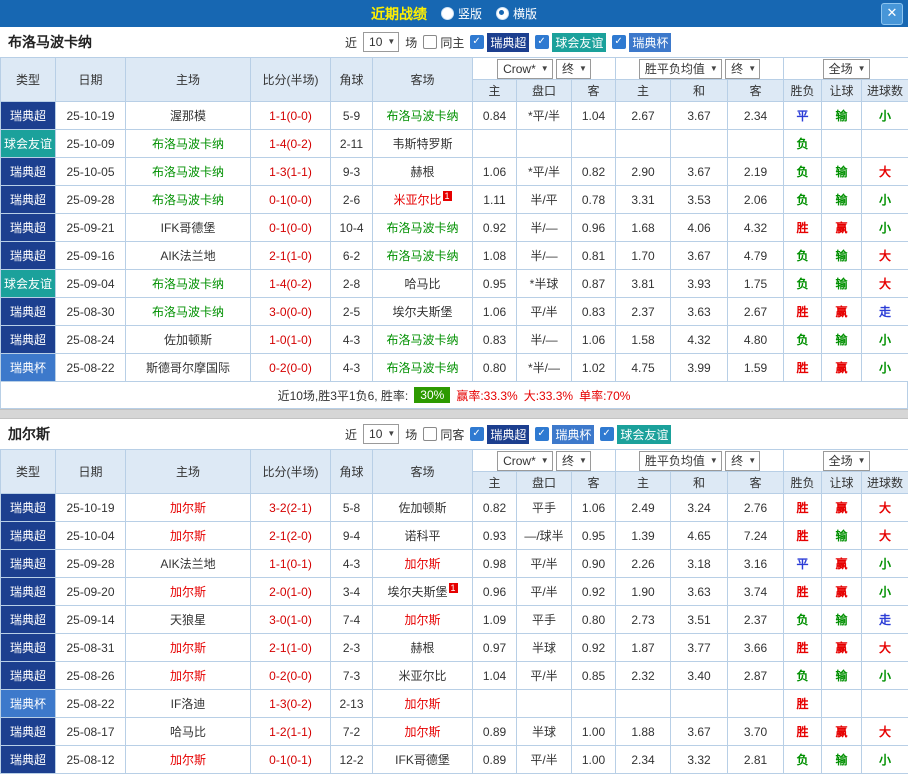  I want to click on checkbox-icon, so click(477, 434).